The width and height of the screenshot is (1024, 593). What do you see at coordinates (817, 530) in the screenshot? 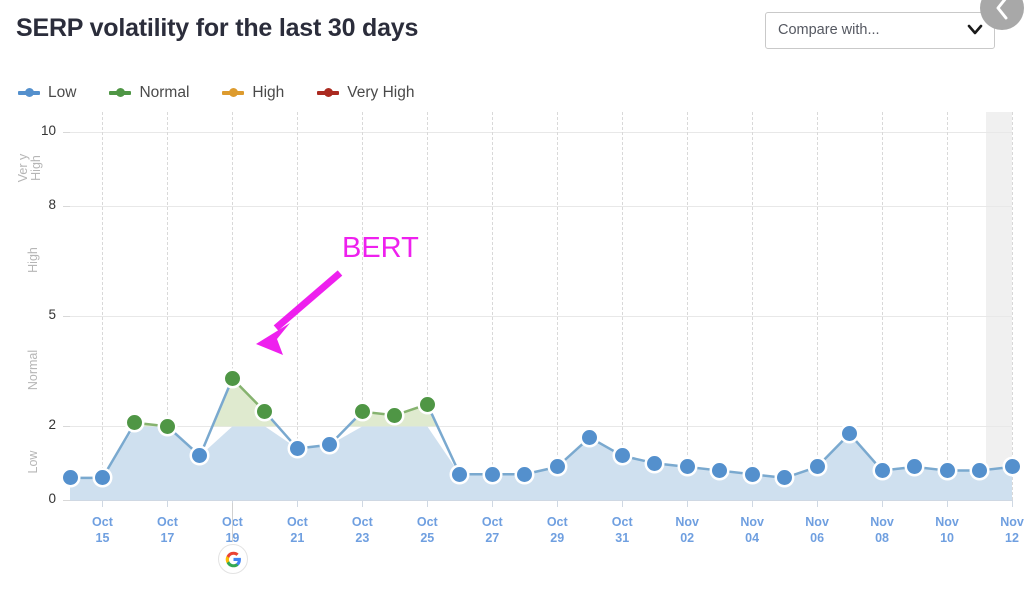
I see `x-axis-tick-label: Nov 06` at bounding box center [817, 530].